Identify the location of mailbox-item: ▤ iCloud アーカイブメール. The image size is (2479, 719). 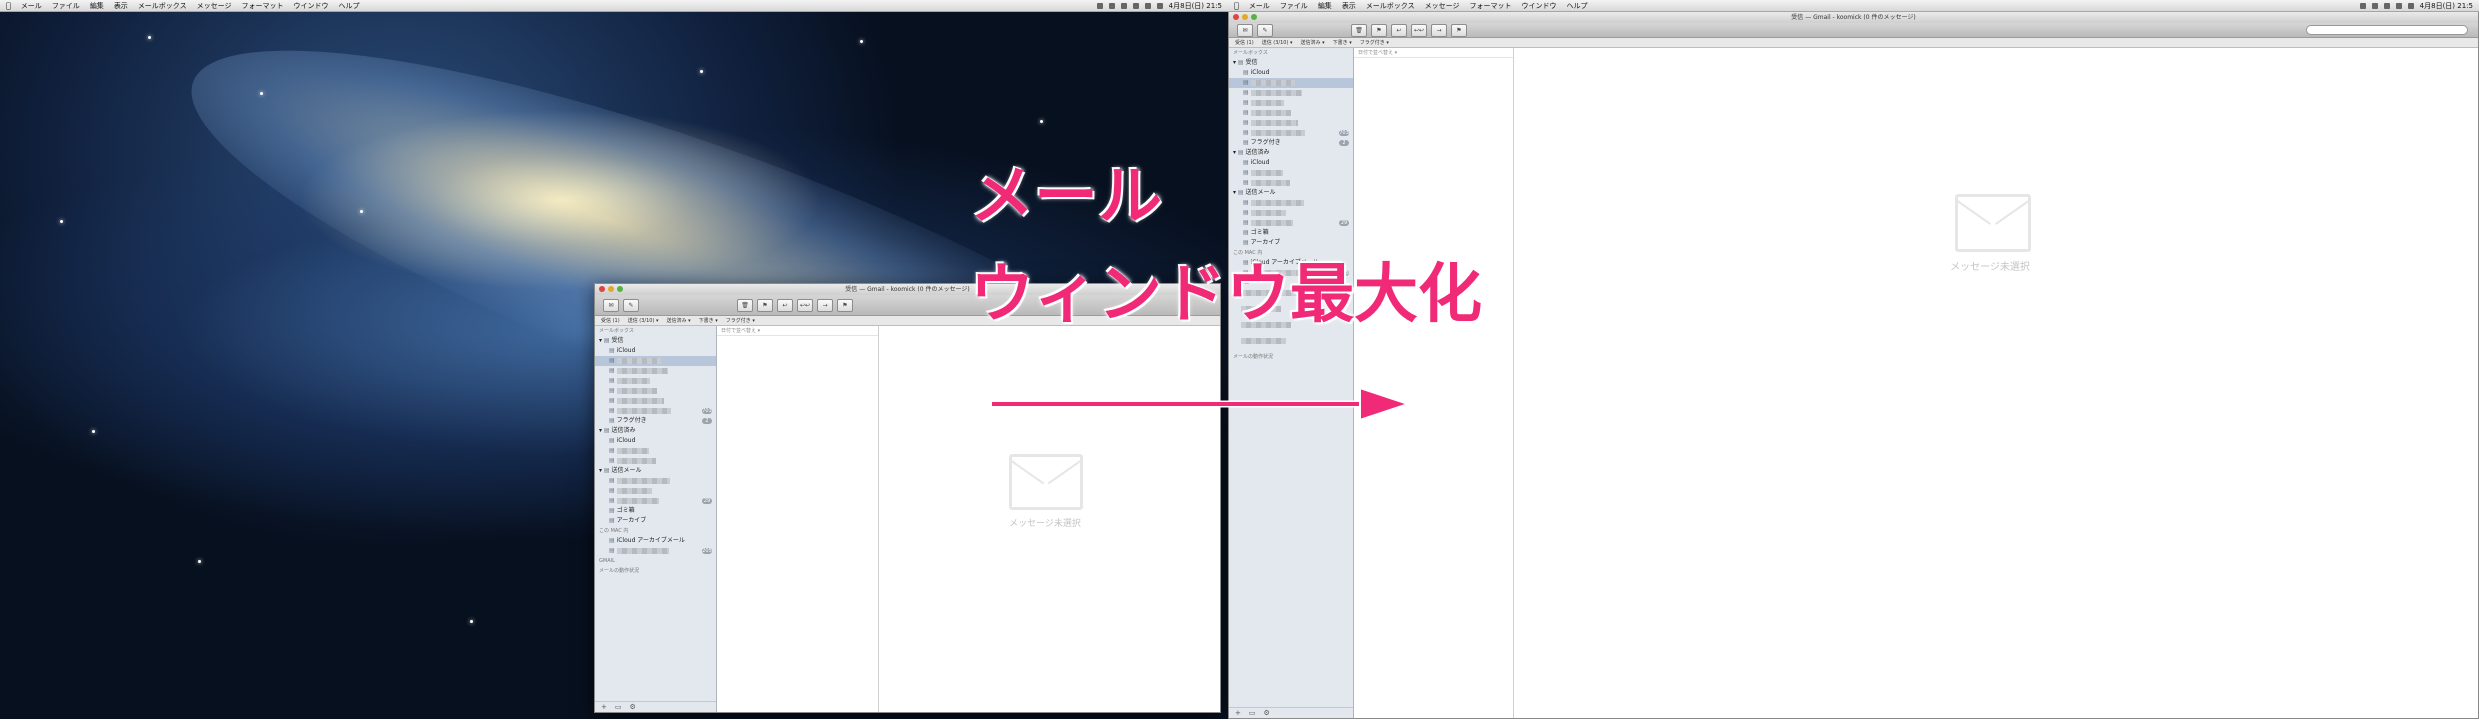
(655, 541).